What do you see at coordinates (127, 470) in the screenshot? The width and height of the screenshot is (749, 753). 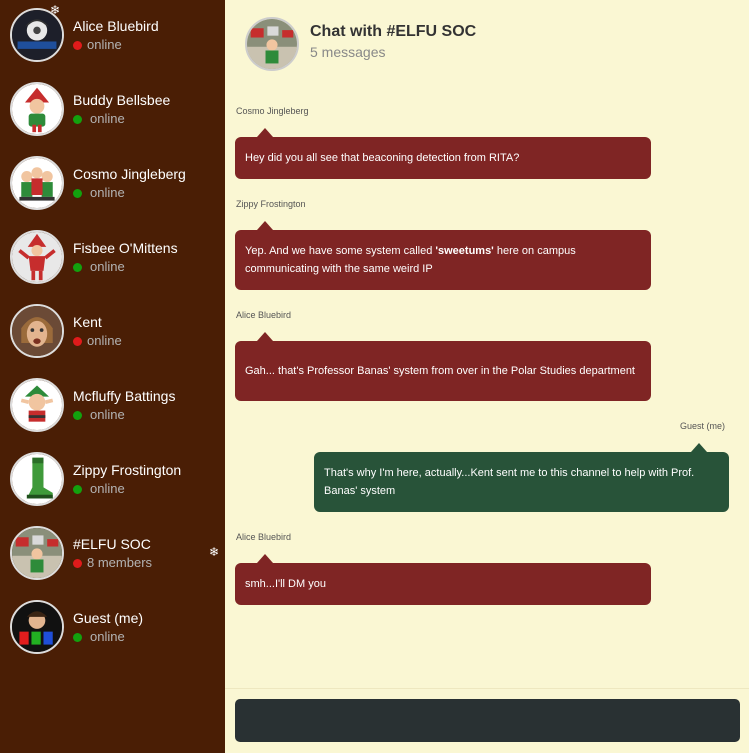 I see `contact-name: Zippy Frostington` at bounding box center [127, 470].